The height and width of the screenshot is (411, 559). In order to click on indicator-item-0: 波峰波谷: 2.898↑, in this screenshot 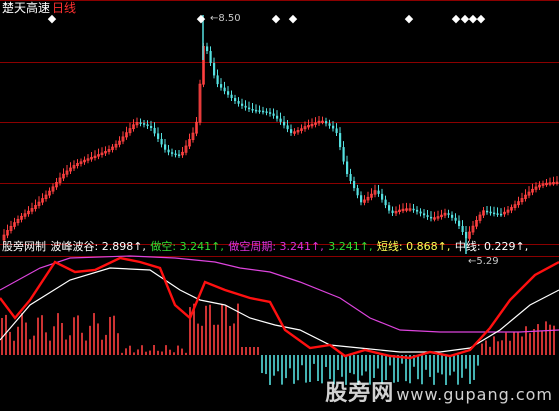, I will do `click(98, 246)`.